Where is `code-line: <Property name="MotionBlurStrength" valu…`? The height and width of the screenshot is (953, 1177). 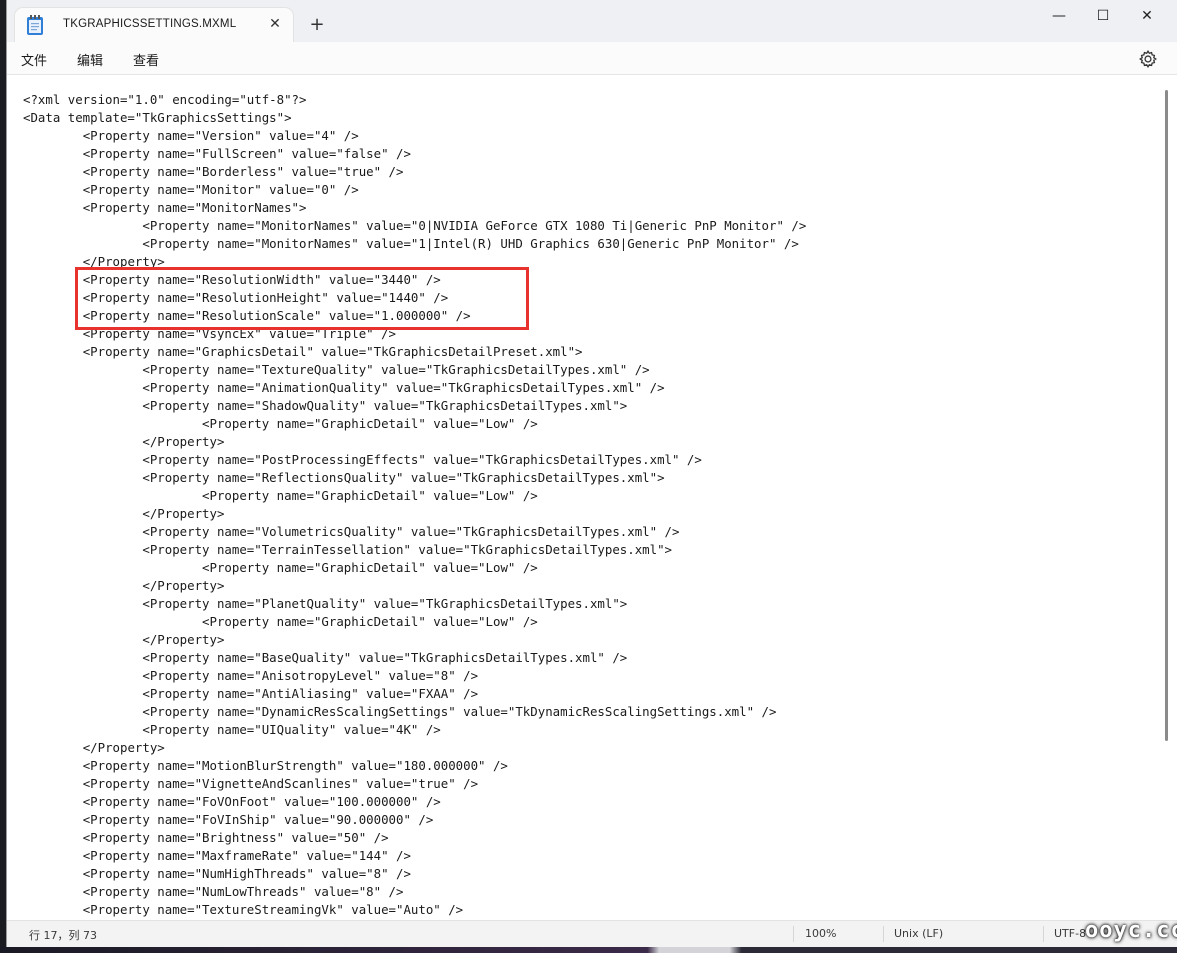 code-line: <Property name="MotionBlurStrength" valu… is located at coordinates (414, 766).